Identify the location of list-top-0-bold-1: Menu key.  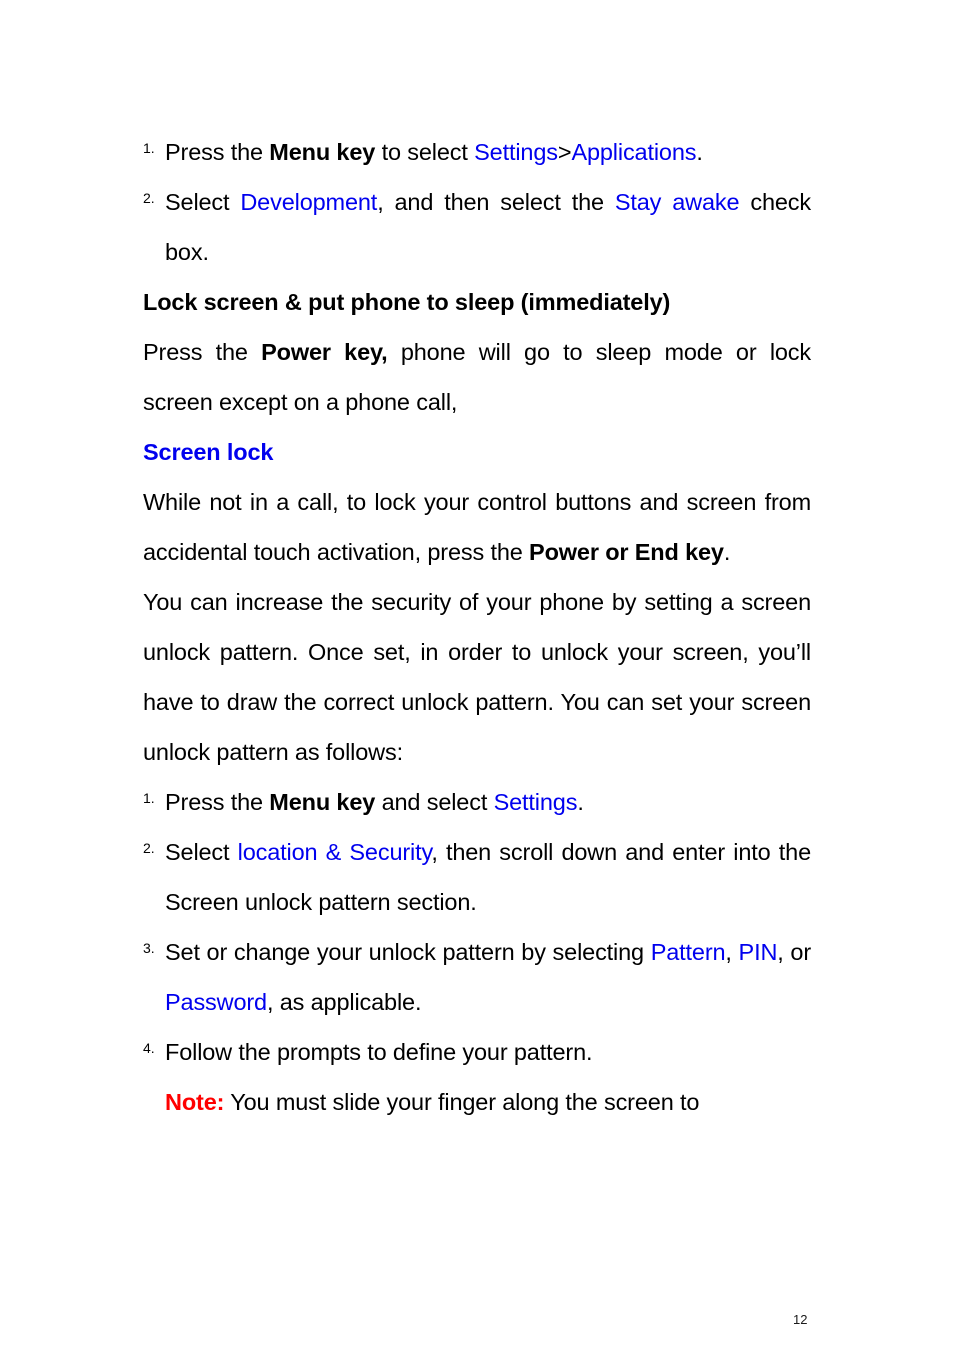
(322, 152).